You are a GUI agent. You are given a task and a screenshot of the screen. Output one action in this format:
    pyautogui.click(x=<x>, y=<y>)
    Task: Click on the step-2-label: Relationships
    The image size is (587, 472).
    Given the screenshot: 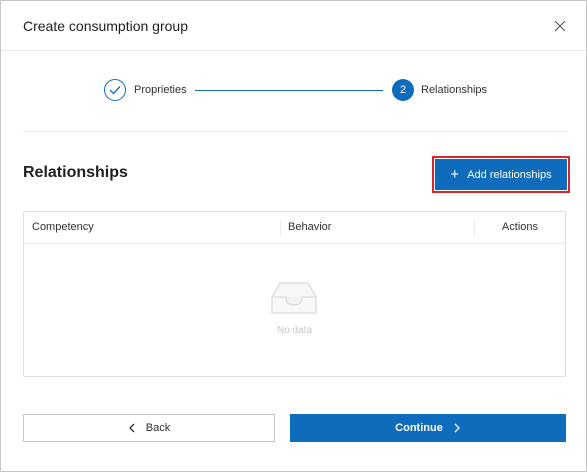 What is the action you would take?
    pyautogui.click(x=454, y=90)
    